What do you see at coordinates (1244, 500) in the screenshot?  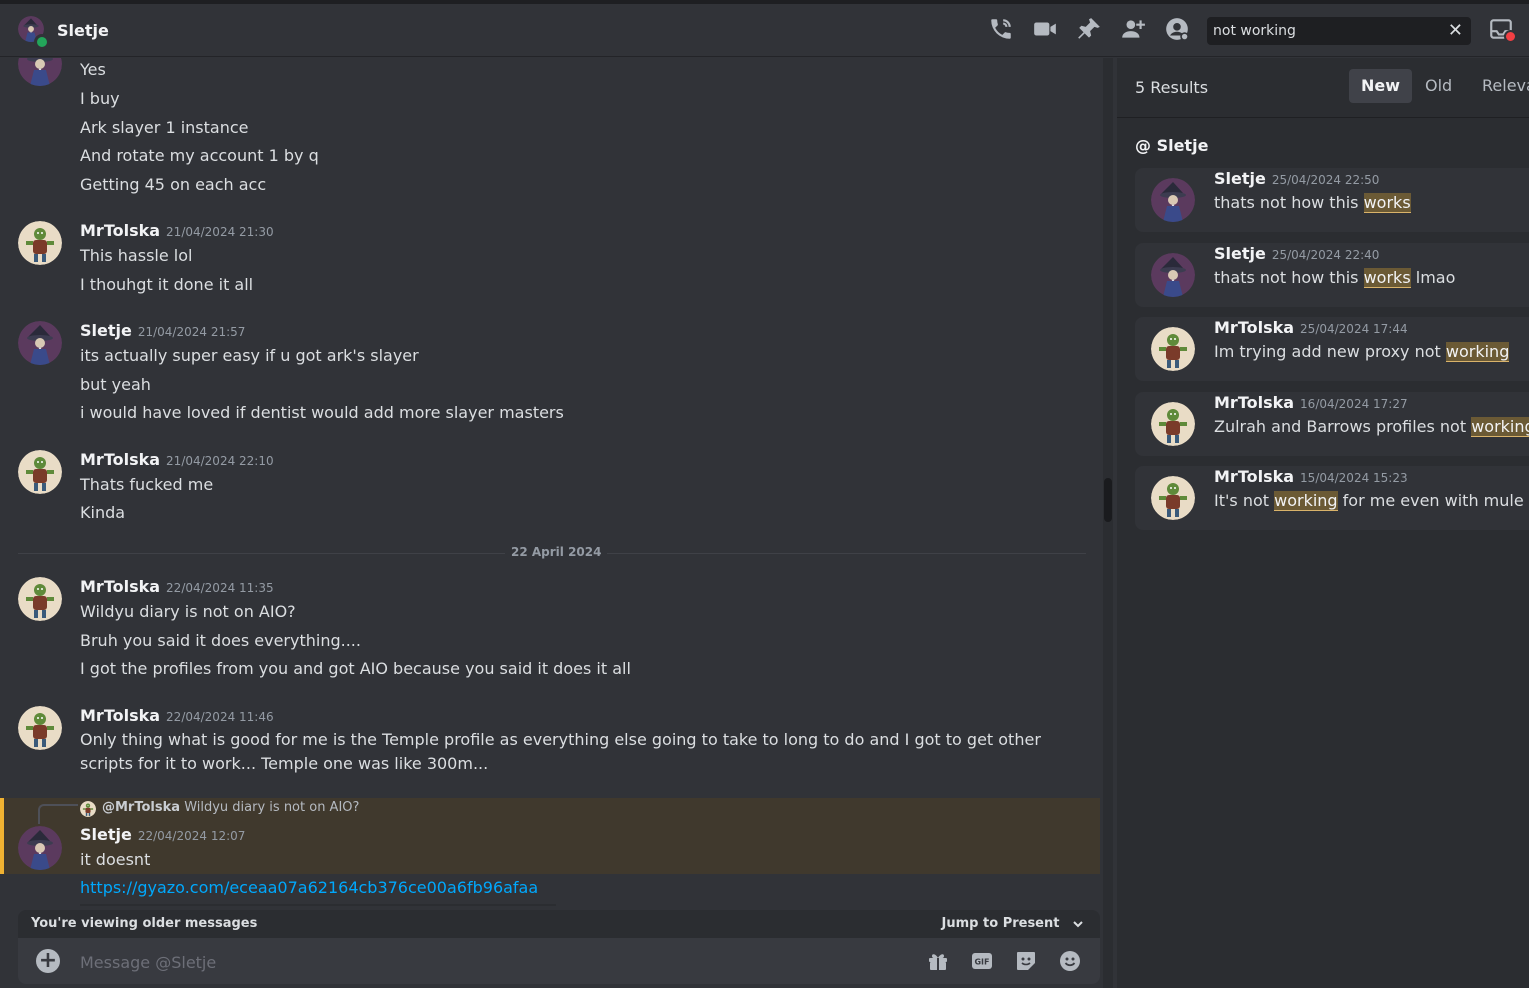 I see `result-text-before: It's not` at bounding box center [1244, 500].